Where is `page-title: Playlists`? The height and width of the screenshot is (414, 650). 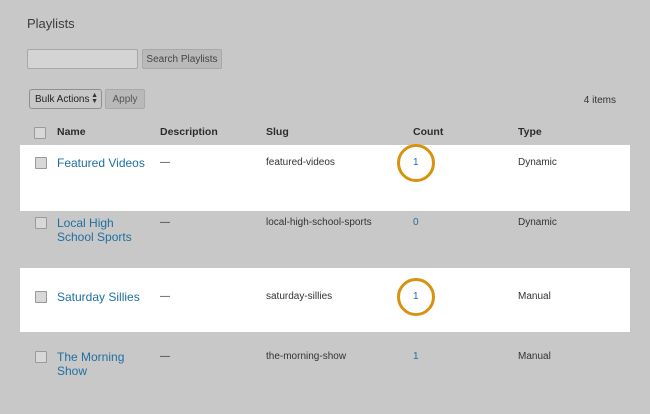
page-title: Playlists is located at coordinates (51, 23).